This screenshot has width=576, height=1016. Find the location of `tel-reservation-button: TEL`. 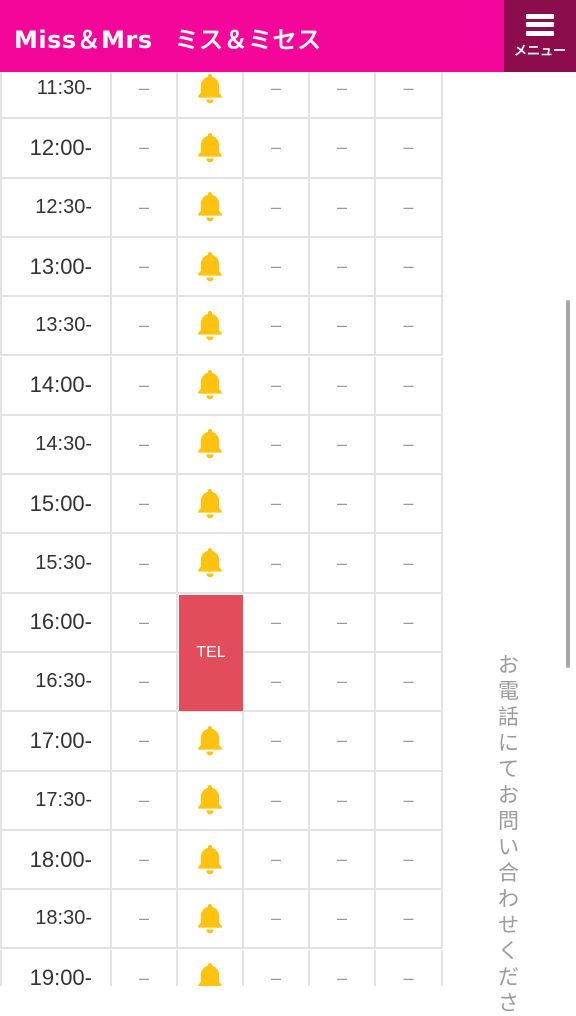

tel-reservation-button: TEL is located at coordinates (211, 653).